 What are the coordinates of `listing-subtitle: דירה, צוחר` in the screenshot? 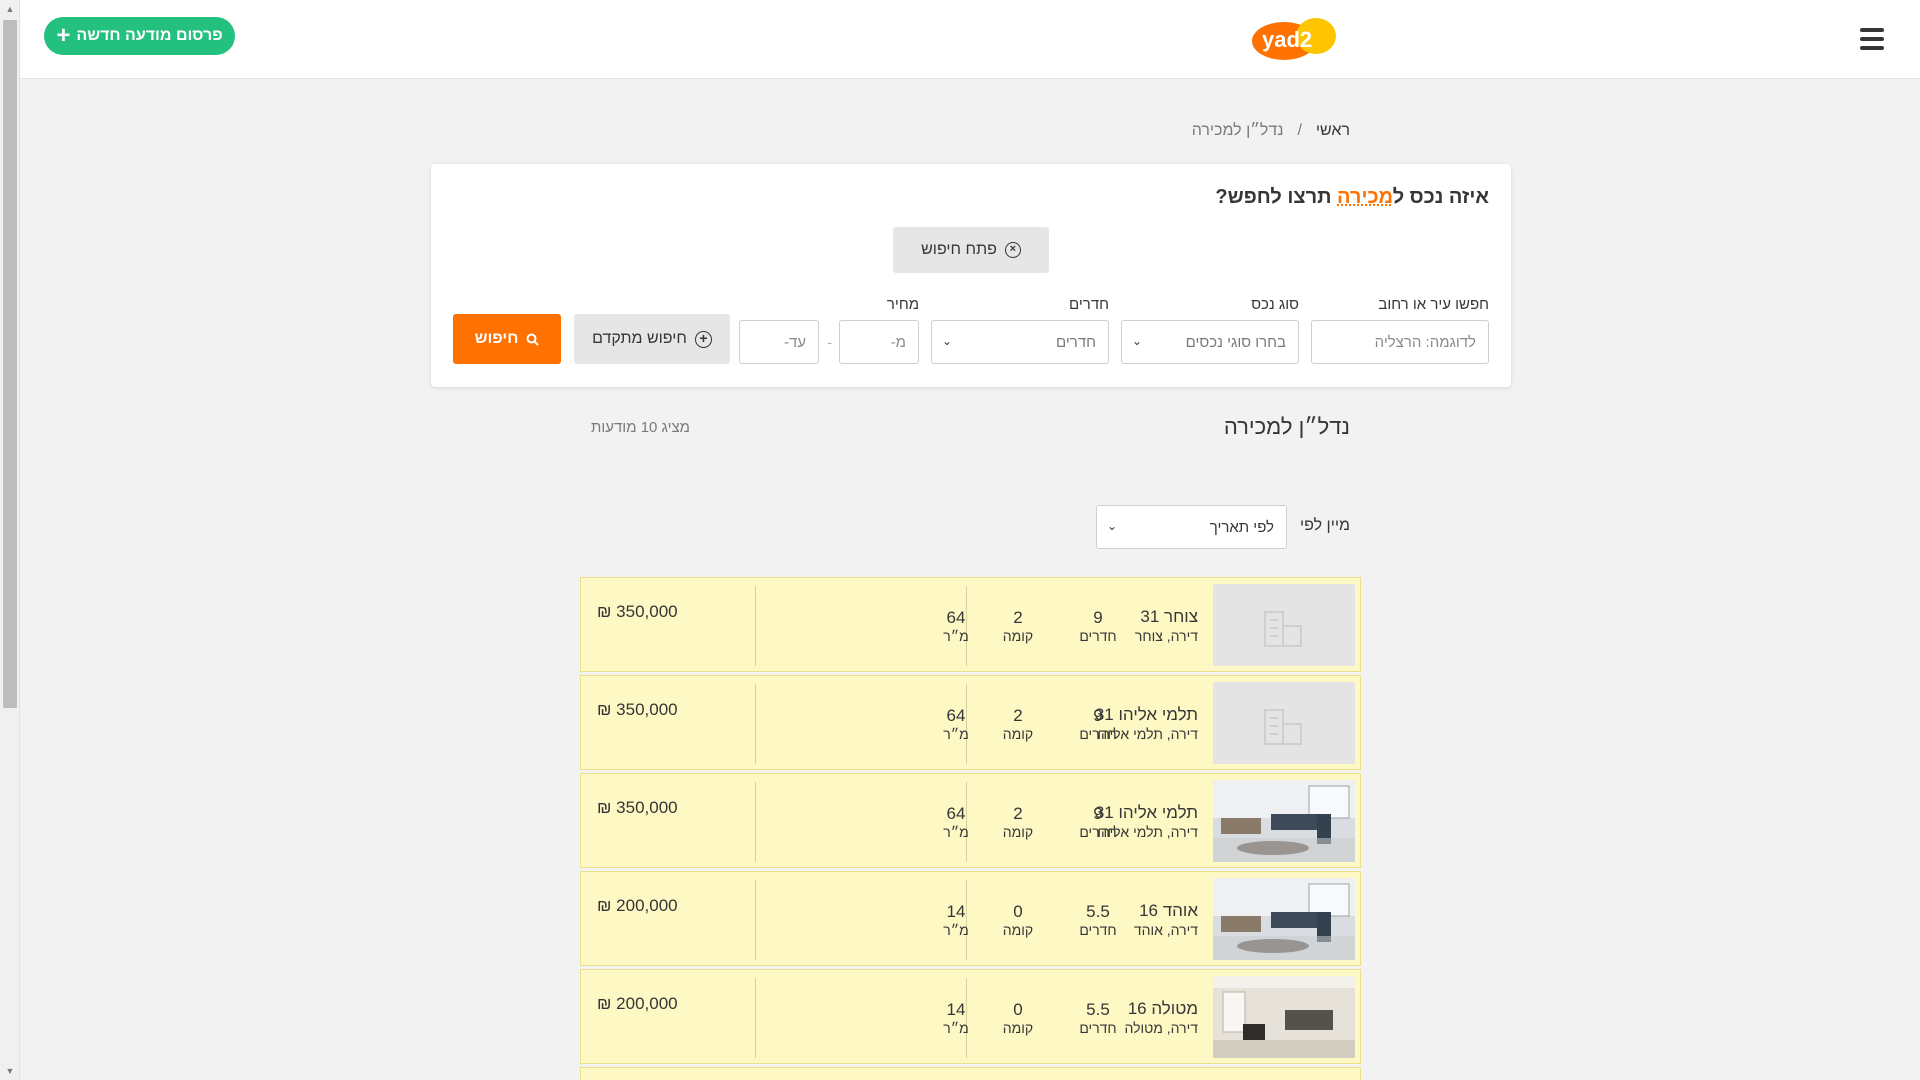 It's located at (1166, 636).